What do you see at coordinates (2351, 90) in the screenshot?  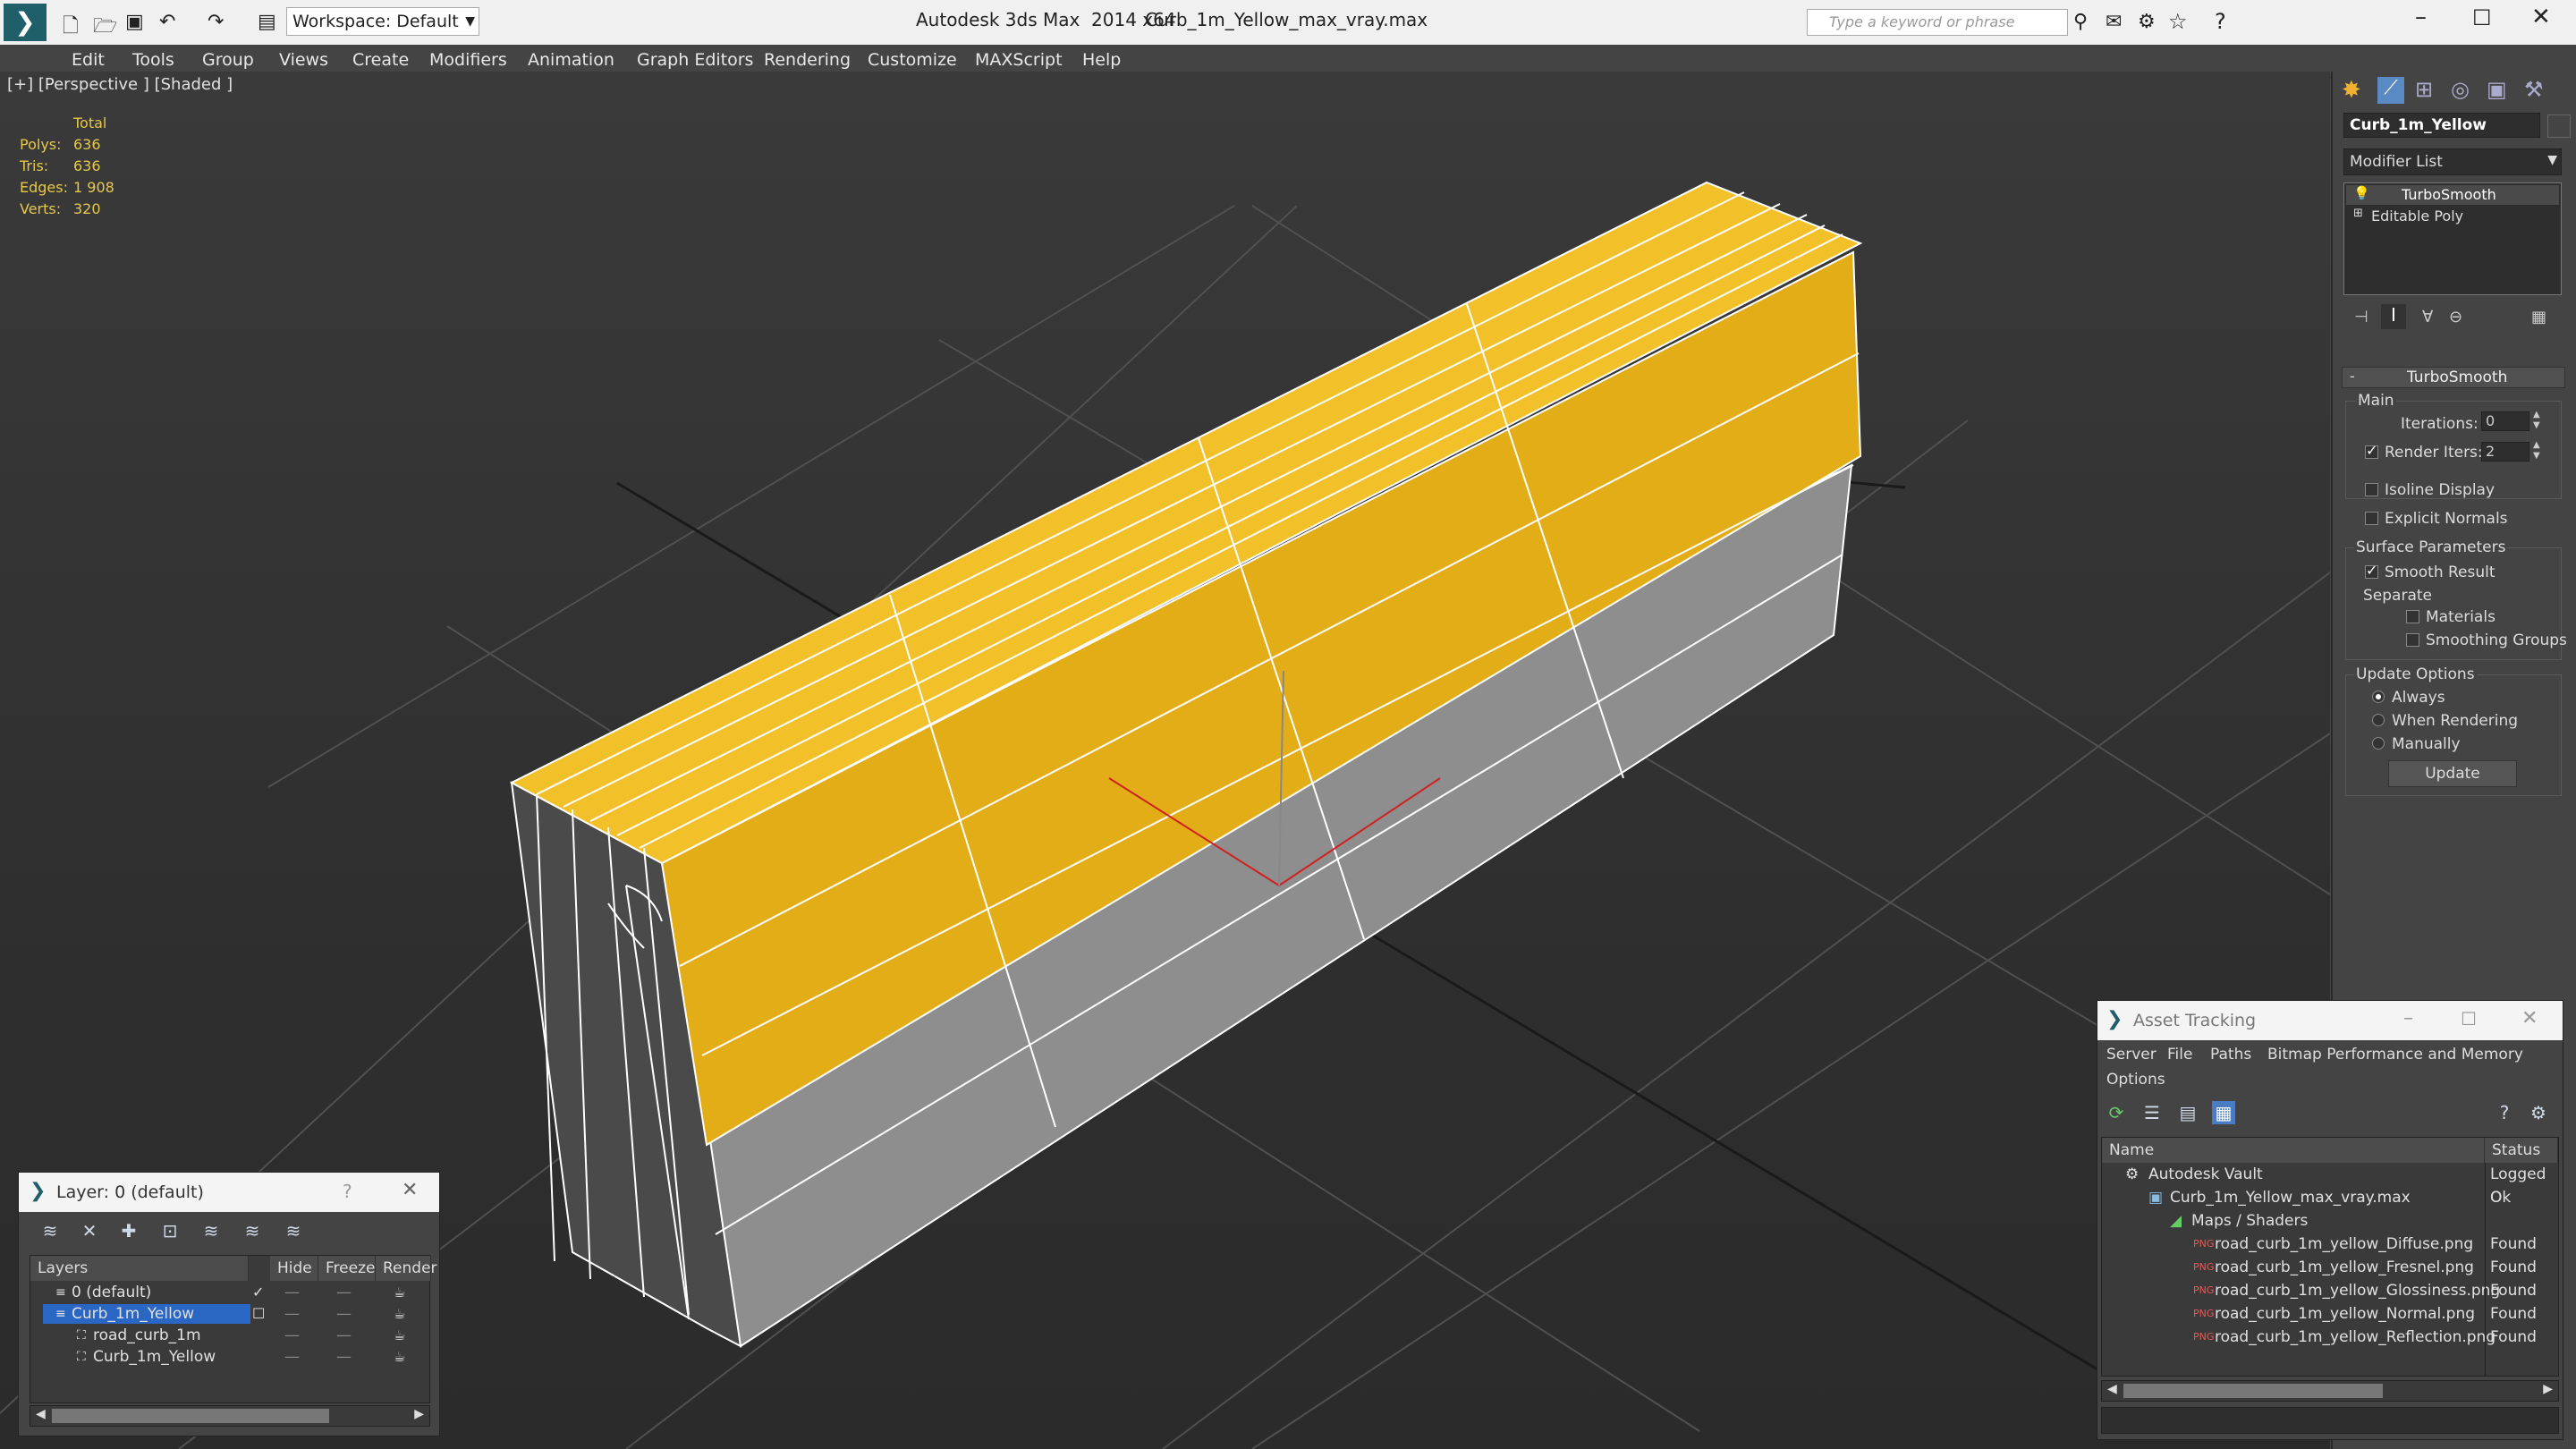 I see `create-tab-icon: ✸` at bounding box center [2351, 90].